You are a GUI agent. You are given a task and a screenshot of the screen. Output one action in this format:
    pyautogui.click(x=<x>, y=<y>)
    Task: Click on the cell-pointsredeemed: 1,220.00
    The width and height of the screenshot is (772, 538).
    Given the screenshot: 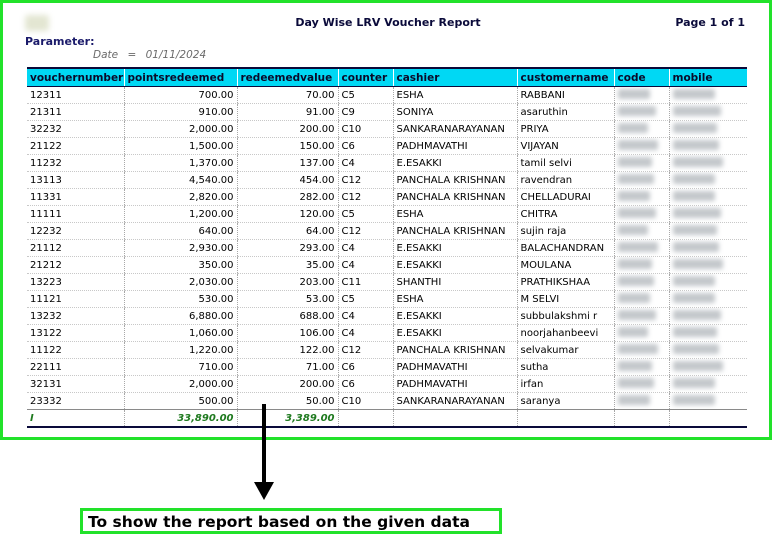 What is the action you would take?
    pyautogui.click(x=180, y=350)
    